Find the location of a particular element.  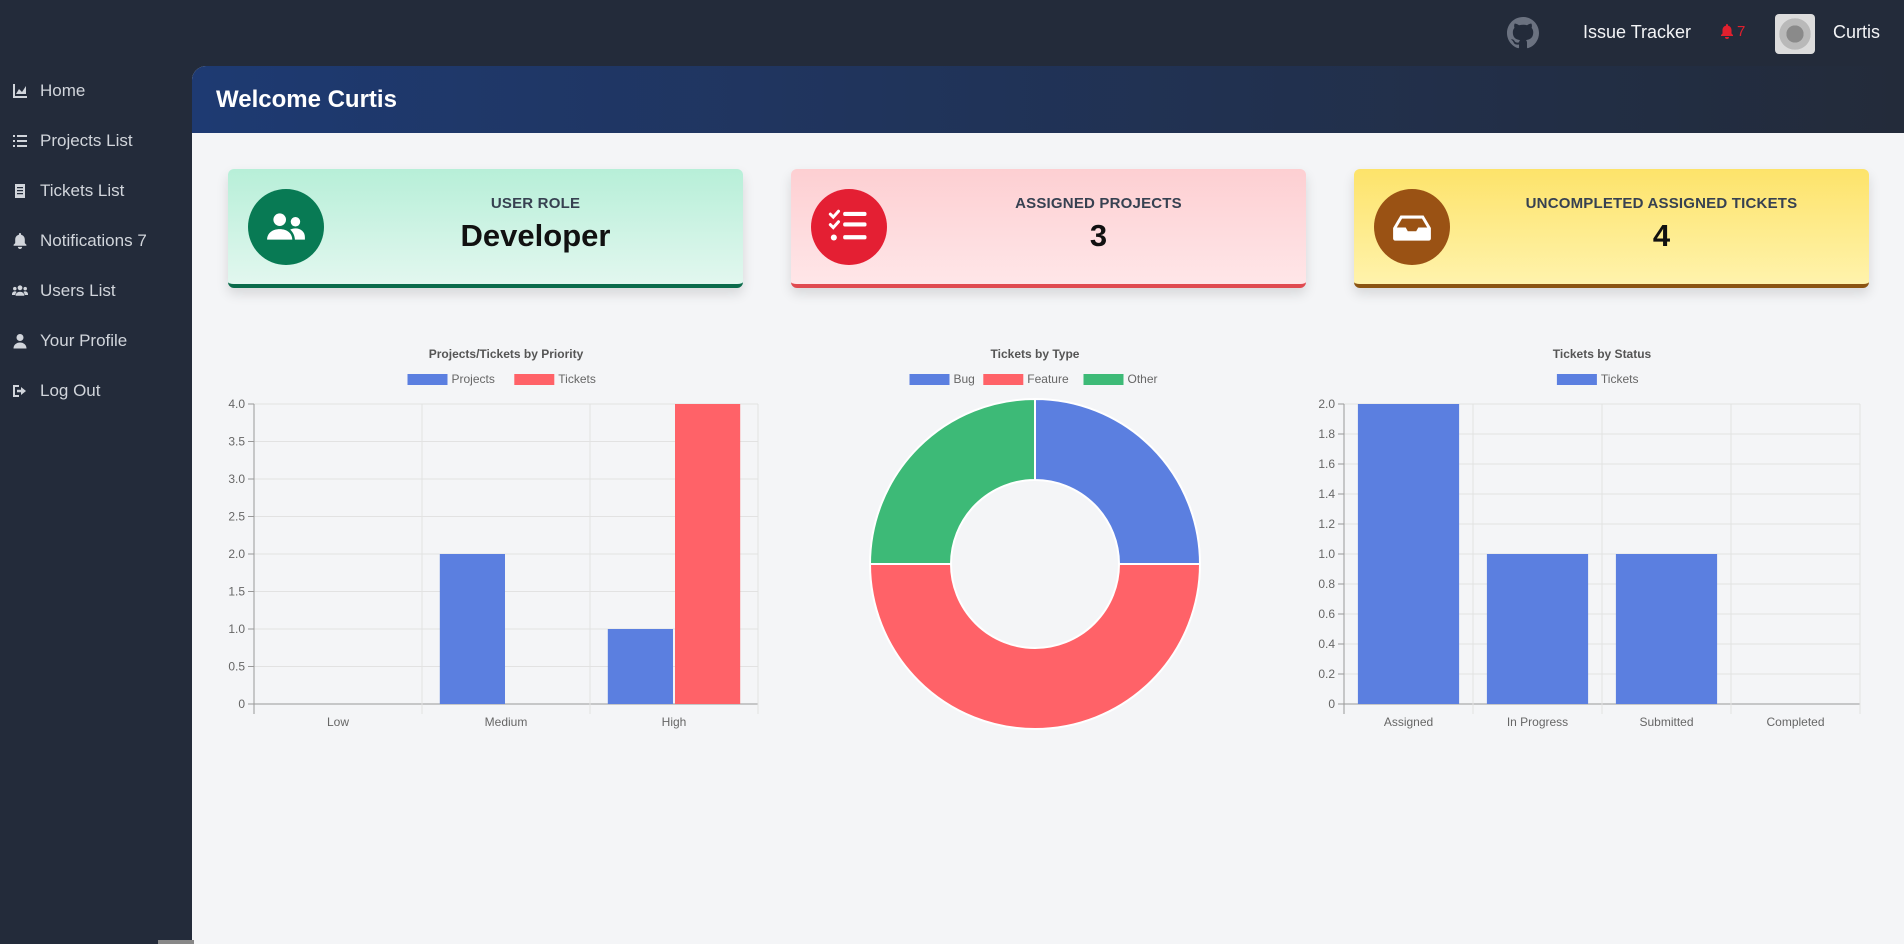

sidebar-item-profile: Your Profile is located at coordinates (96, 341).